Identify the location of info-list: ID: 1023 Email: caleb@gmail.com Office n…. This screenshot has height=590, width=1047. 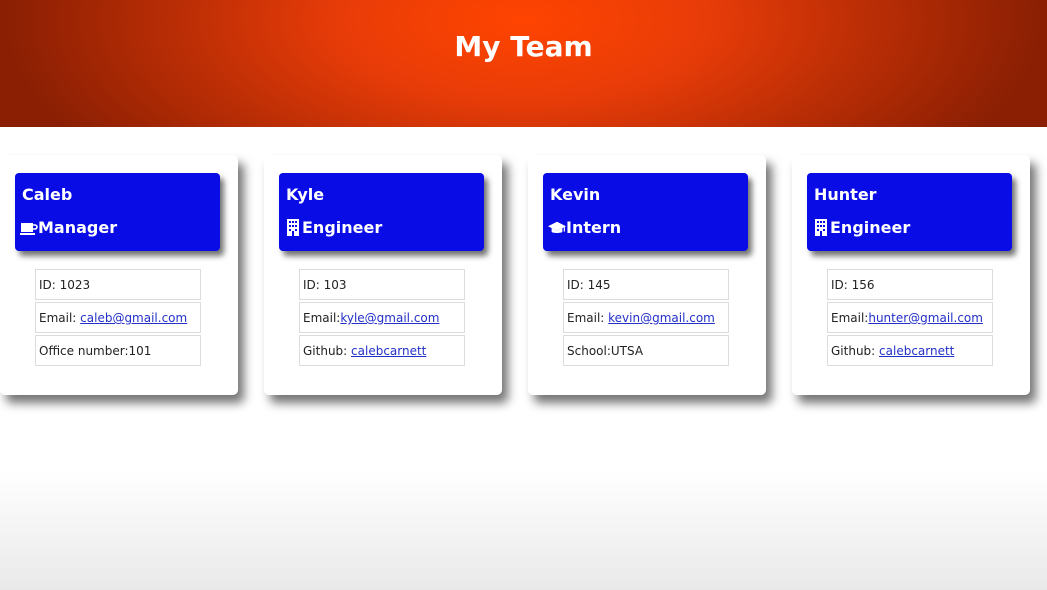
(118, 318).